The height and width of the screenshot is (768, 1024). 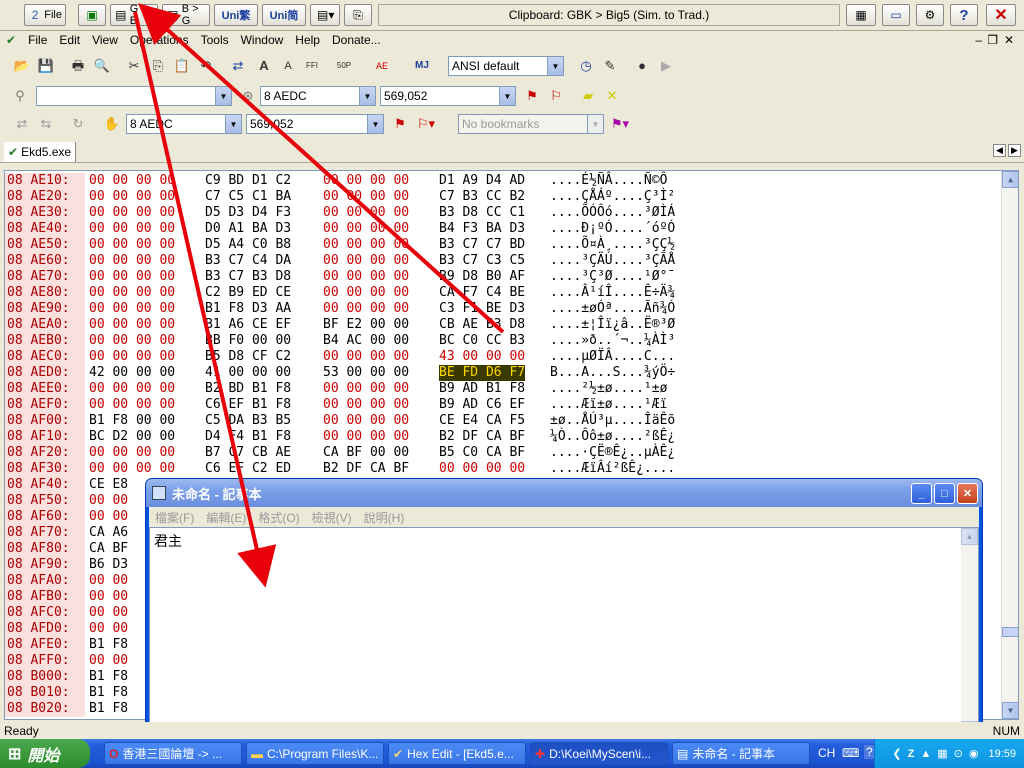 I want to click on hex-g2: B1 A6 CE EF, so click(x=248, y=325).